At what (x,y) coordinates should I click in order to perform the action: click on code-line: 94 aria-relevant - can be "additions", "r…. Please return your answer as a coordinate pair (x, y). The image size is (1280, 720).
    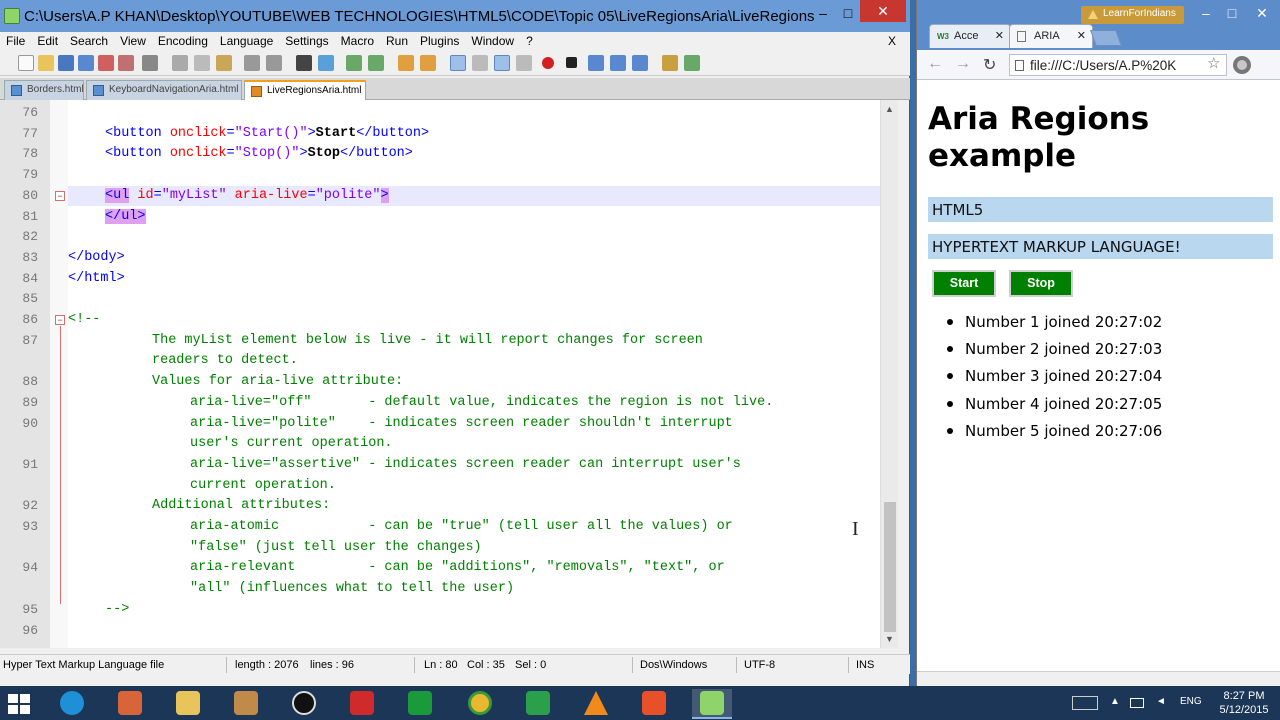
    Looking at the image, I should click on (449, 568).